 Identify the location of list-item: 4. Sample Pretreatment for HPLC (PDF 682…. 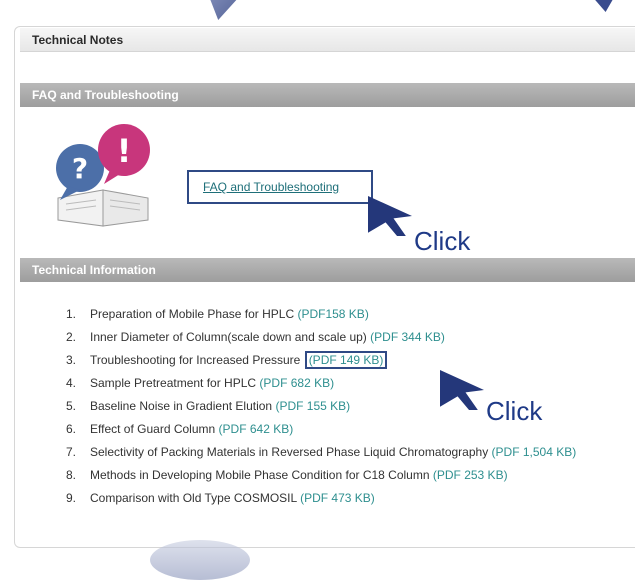
(200, 383).